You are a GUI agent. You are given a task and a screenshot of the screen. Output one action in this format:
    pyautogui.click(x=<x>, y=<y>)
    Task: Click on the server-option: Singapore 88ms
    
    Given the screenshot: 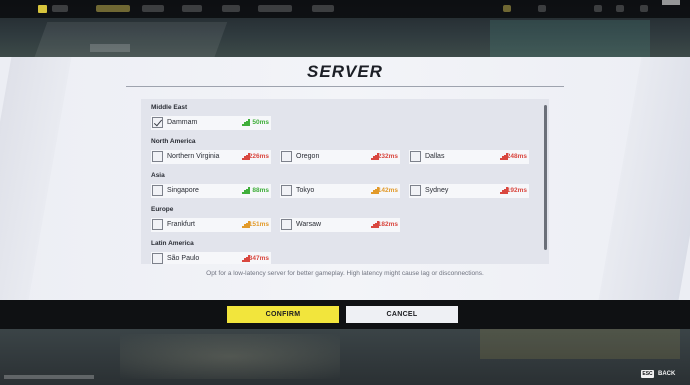 What is the action you would take?
    pyautogui.click(x=211, y=191)
    